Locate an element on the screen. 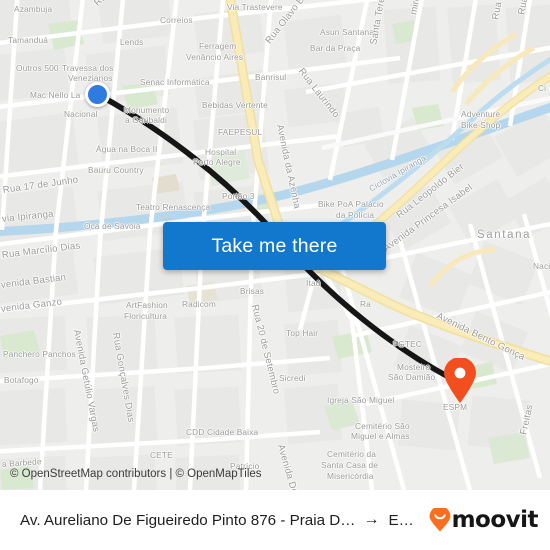 The height and width of the screenshot is (550, 550). moovit-wordmark: moovit is located at coordinates (495, 520).